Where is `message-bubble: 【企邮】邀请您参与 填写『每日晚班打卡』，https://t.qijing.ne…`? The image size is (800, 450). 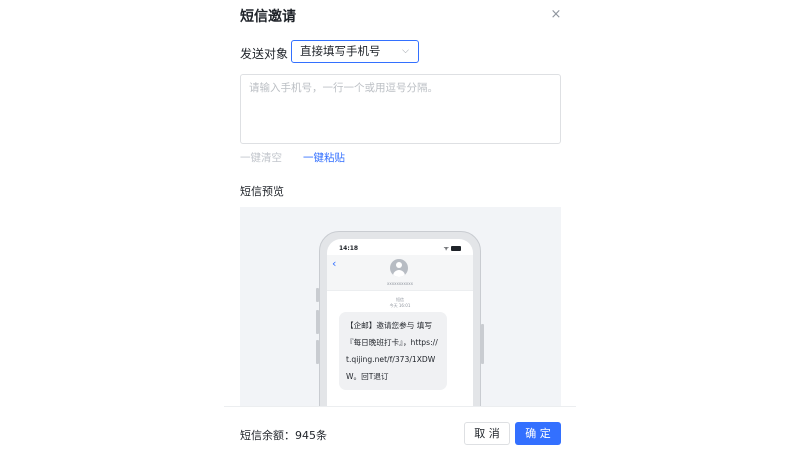
message-bubble: 【企邮】邀请您参与 填写『每日晚班打卡』，https://t.qijing.ne… is located at coordinates (393, 351).